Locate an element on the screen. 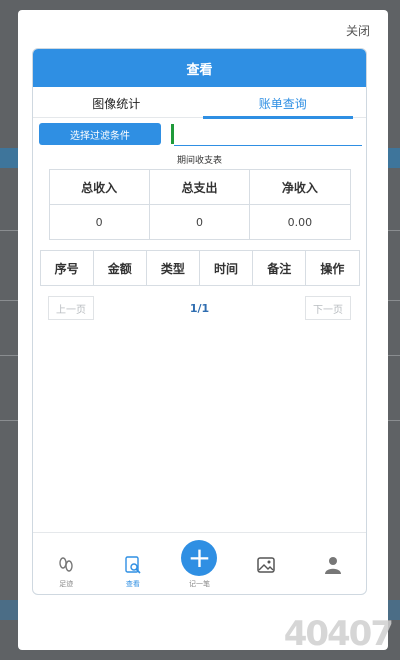 This screenshot has height=660, width=400. nav-view: 查看 is located at coordinates (133, 571).